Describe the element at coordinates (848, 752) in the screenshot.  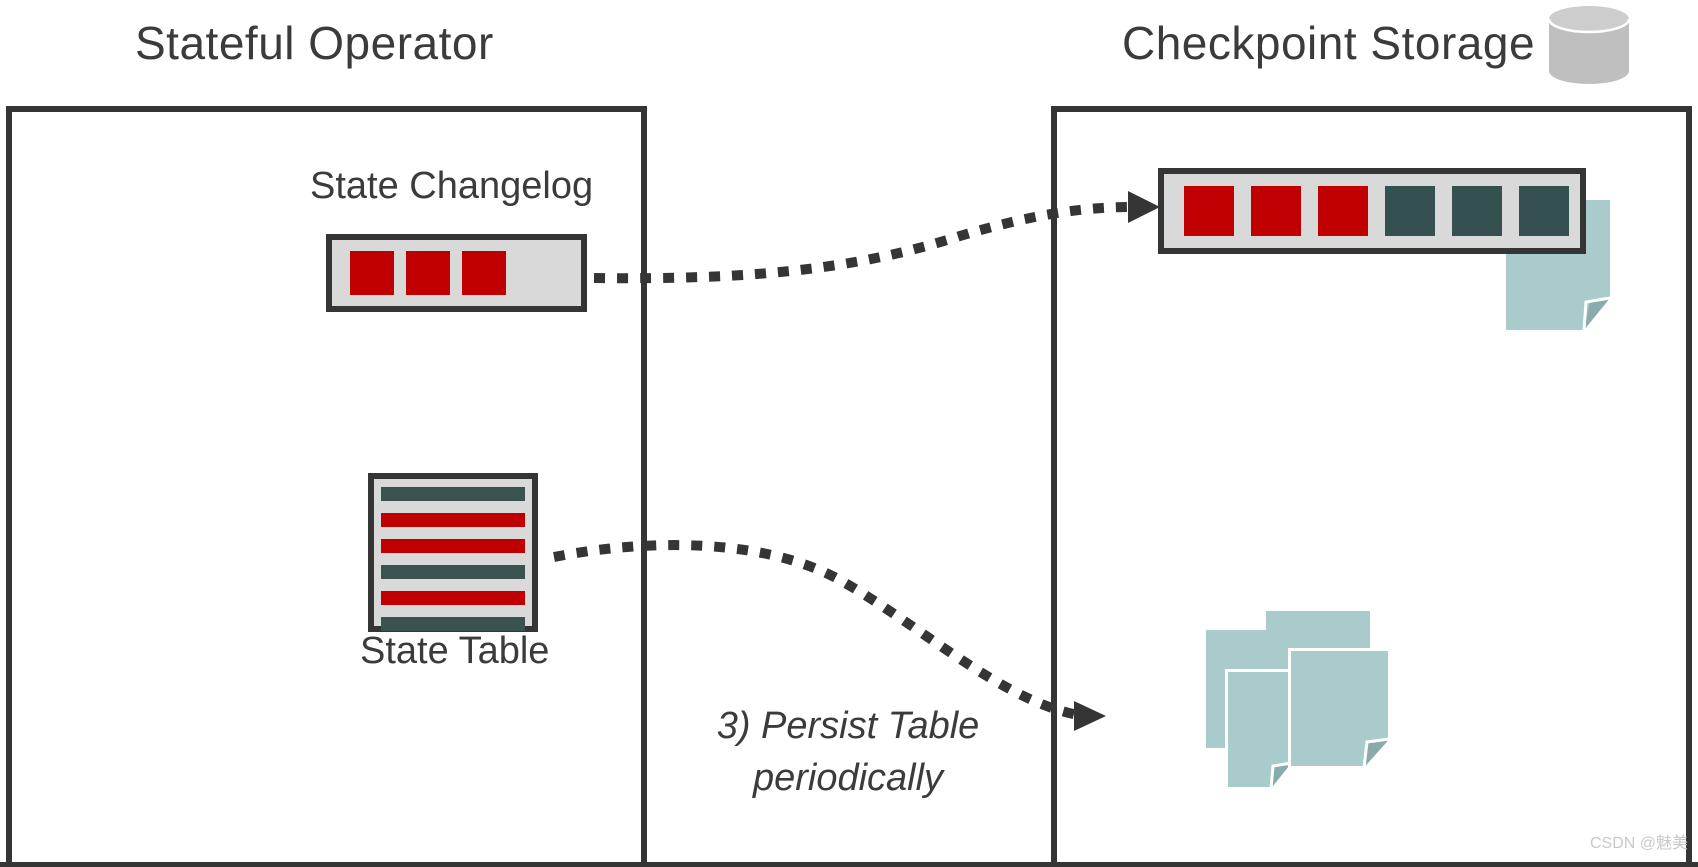
I see `persist-table-caption: 3) Persist Table periodically` at that location.